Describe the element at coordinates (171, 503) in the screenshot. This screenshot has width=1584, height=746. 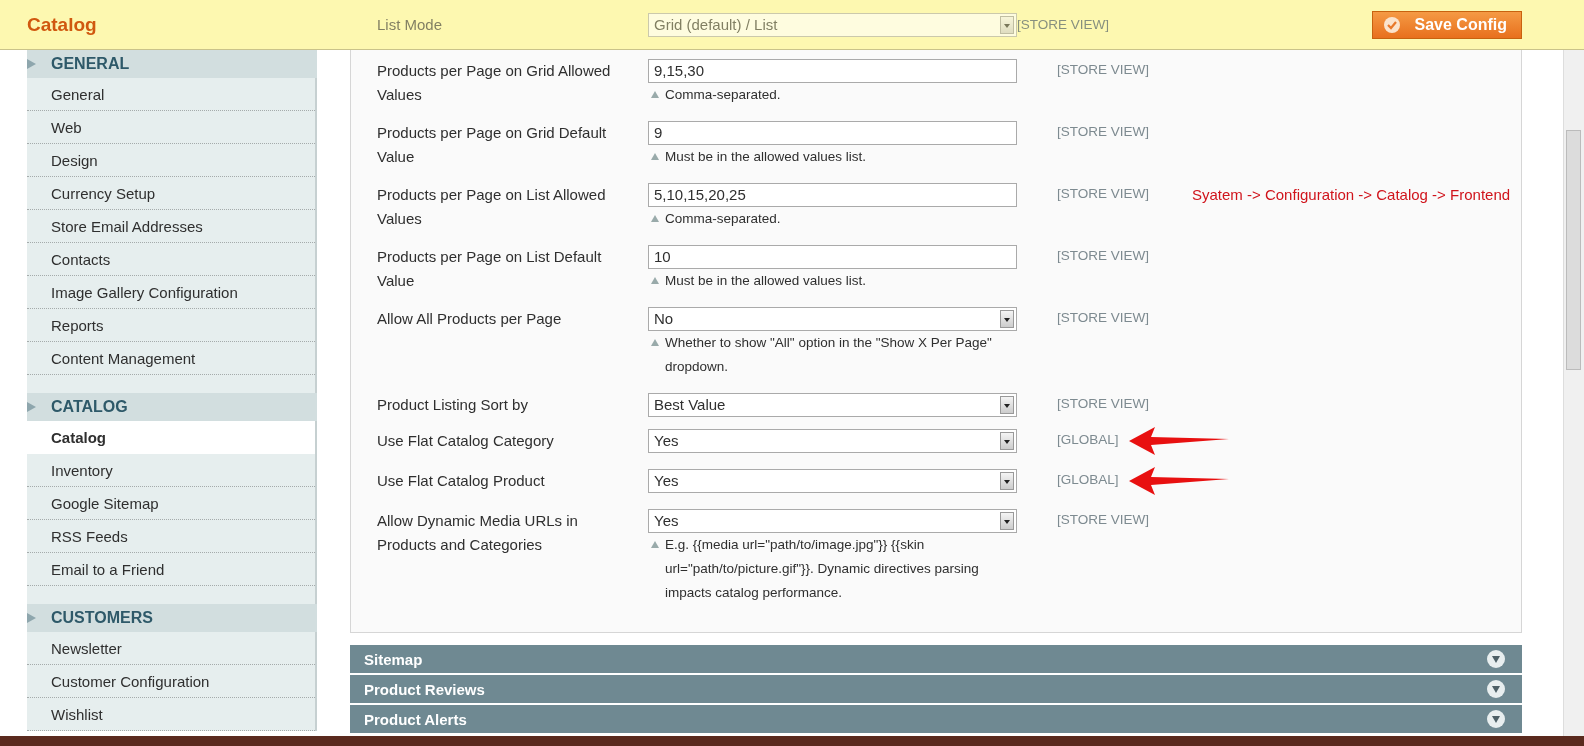
I see `sidebar-item: Google Sitemap` at that location.